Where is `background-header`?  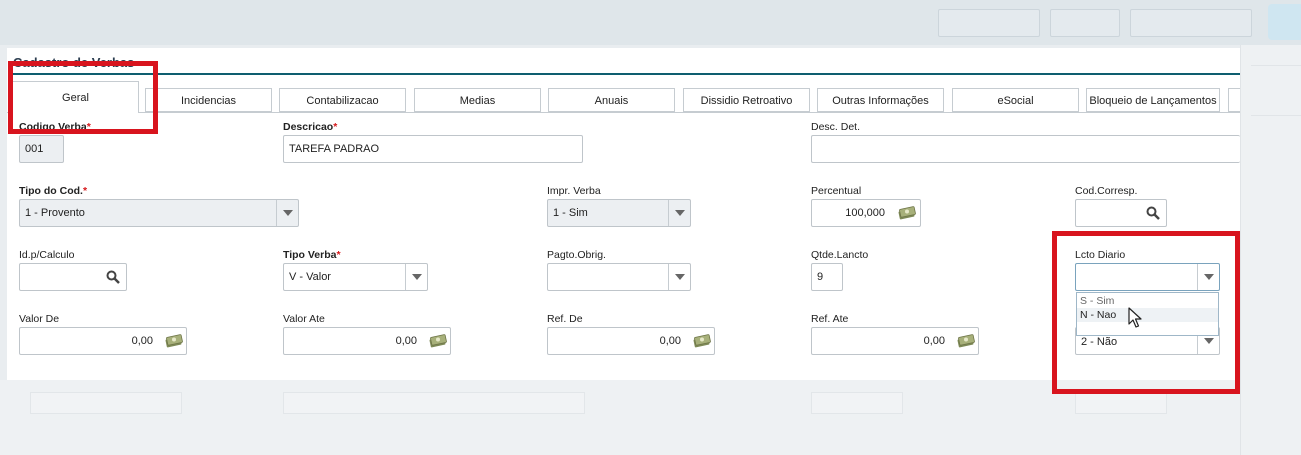 background-header is located at coordinates (650, 22).